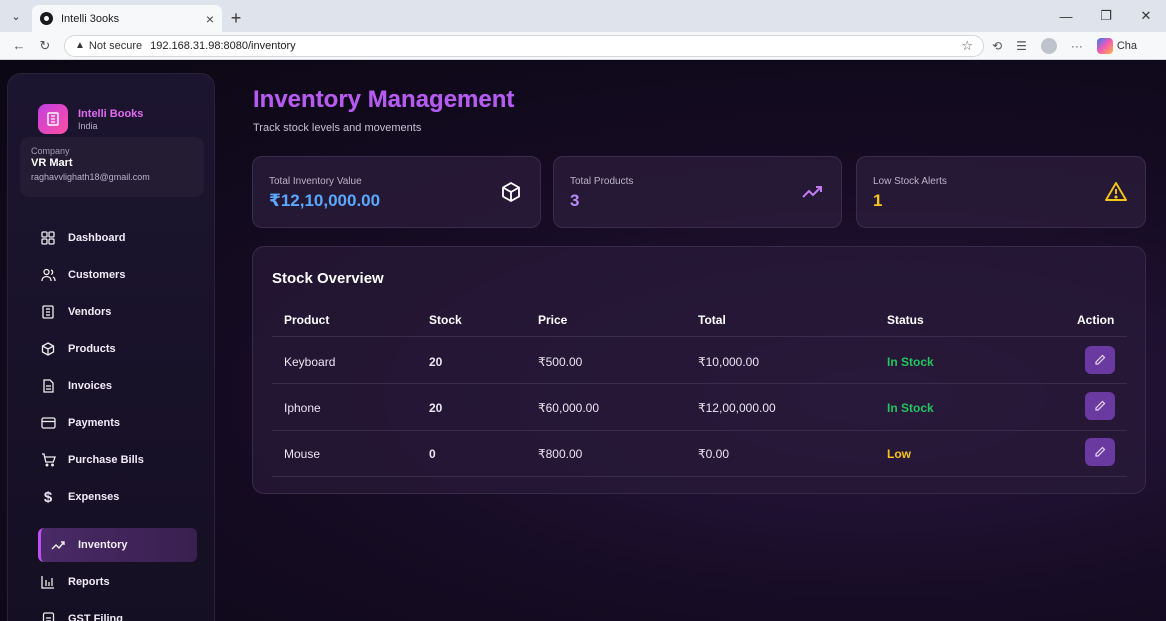 The image size is (1166, 621). Describe the element at coordinates (223, 45) in the screenshot. I see `url-text: 192.168.31.98:8080/inventory` at that location.